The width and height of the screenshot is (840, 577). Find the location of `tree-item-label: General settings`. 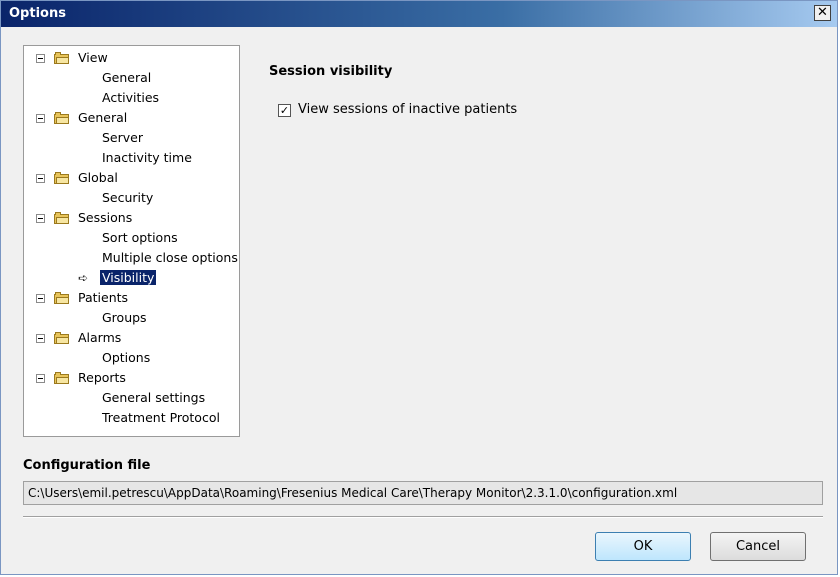

tree-item-label: General settings is located at coordinates (154, 397).